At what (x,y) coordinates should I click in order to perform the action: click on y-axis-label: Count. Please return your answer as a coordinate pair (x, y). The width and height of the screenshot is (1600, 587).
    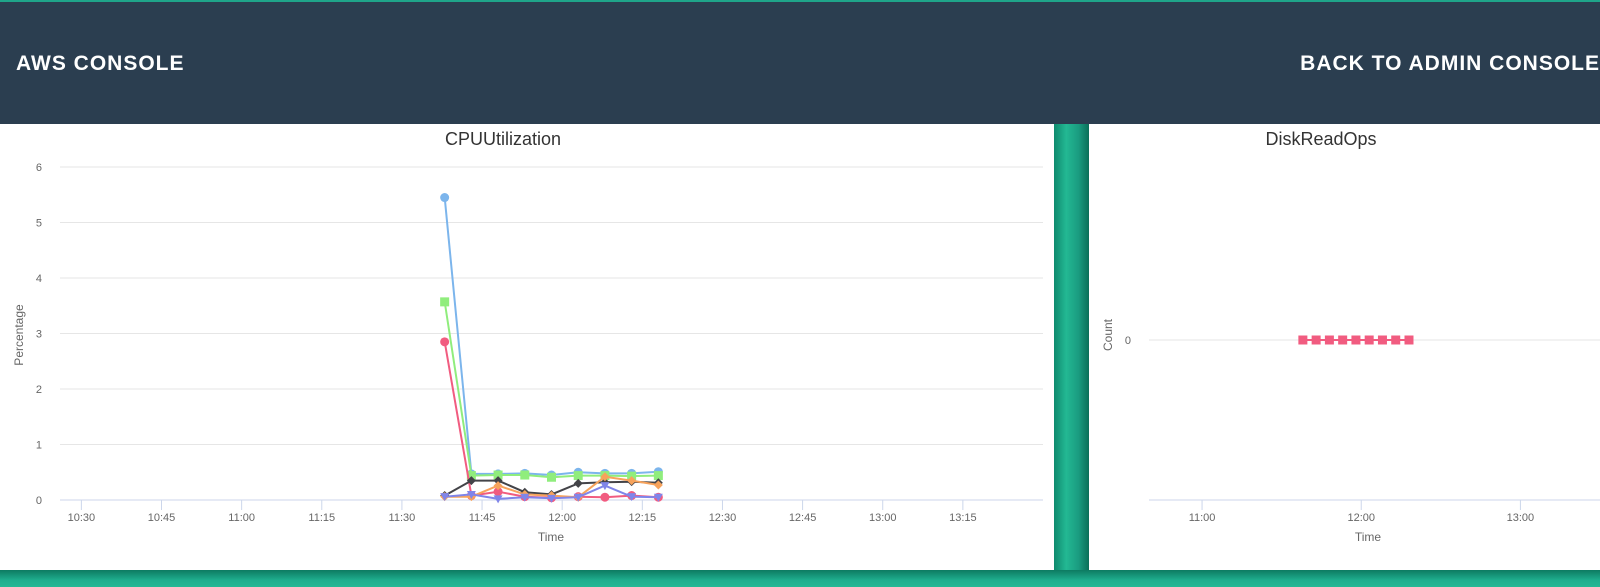
    Looking at the image, I should click on (1108, 334).